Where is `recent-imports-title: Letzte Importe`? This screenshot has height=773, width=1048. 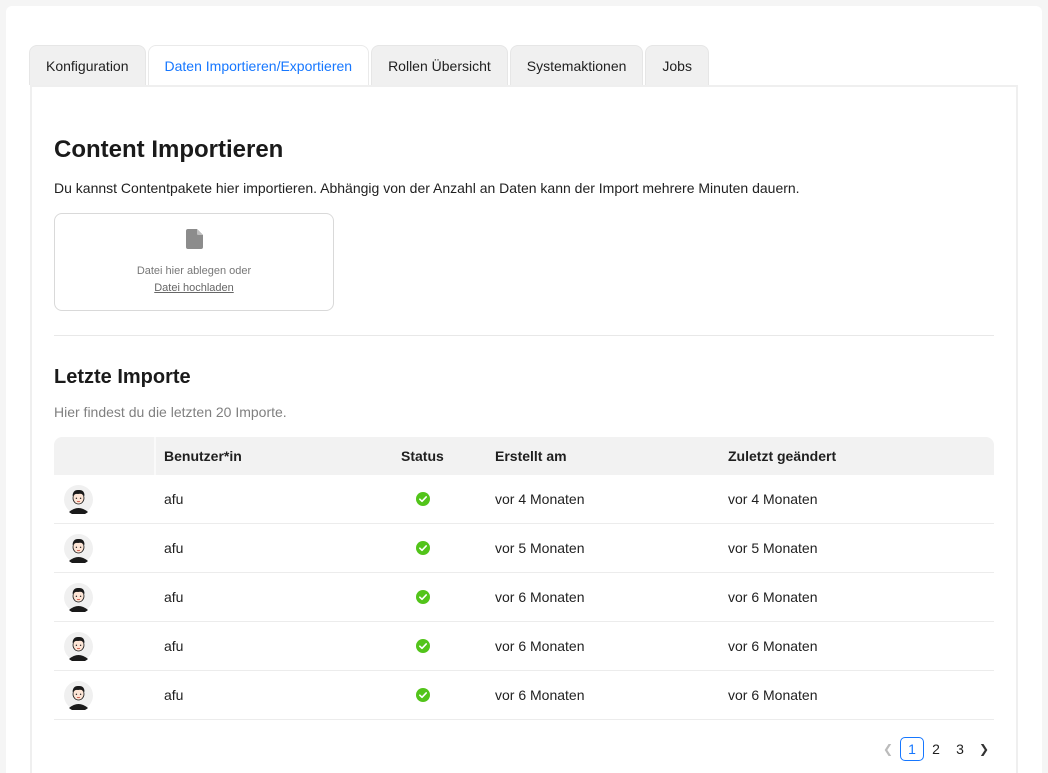 recent-imports-title: Letzte Importe is located at coordinates (122, 377).